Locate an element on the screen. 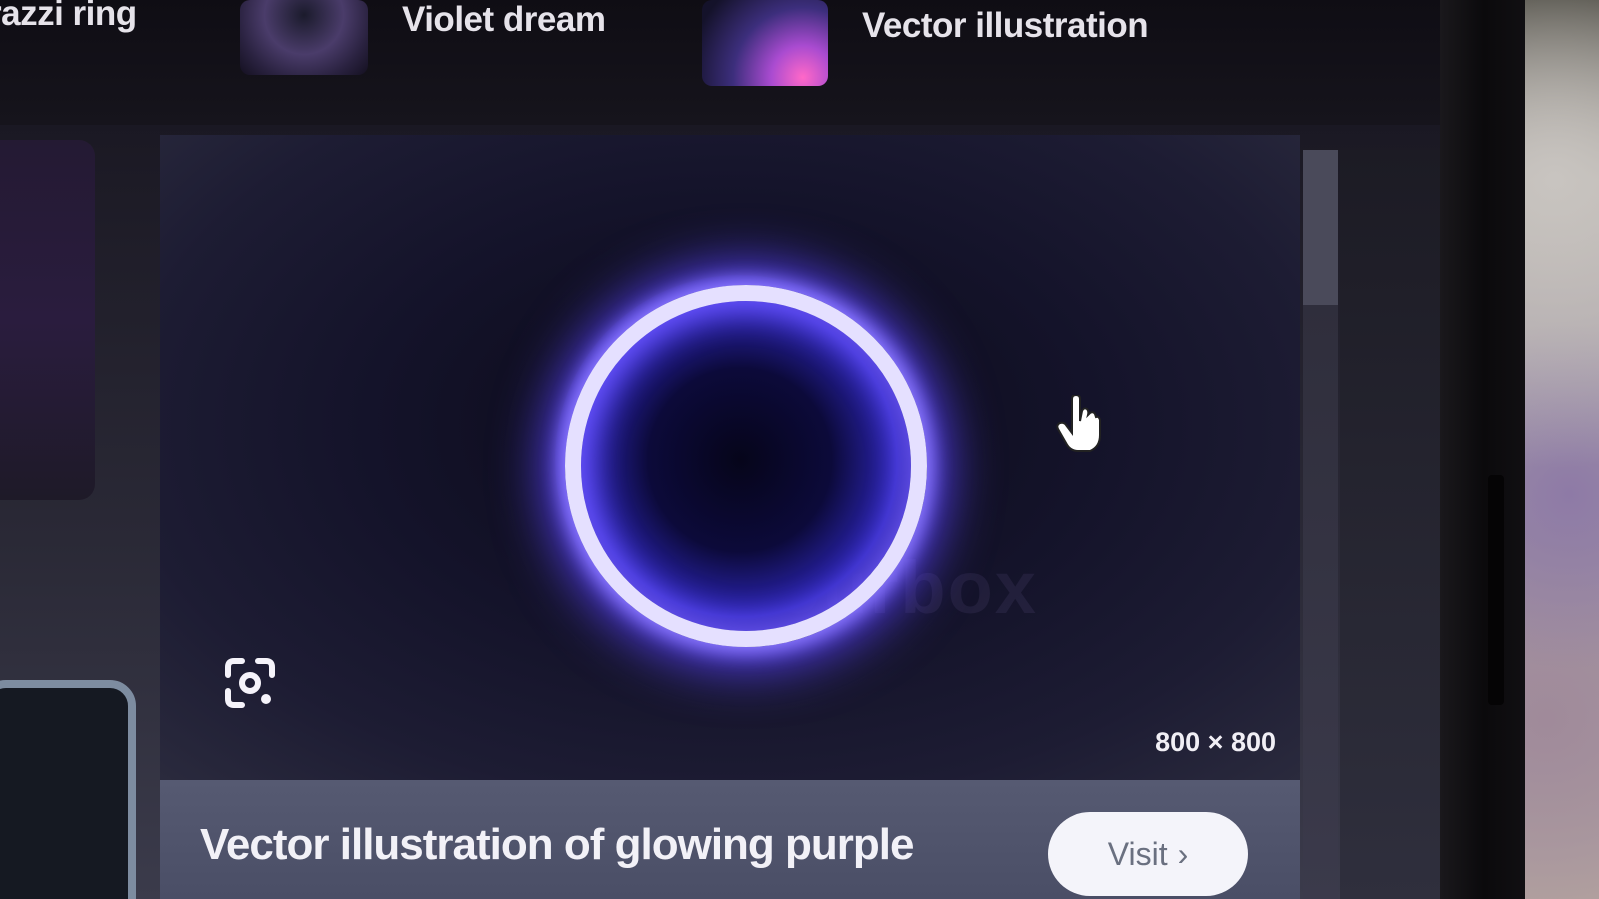 The image size is (1599, 899). chevron-right-icon: › is located at coordinates (1183, 853).